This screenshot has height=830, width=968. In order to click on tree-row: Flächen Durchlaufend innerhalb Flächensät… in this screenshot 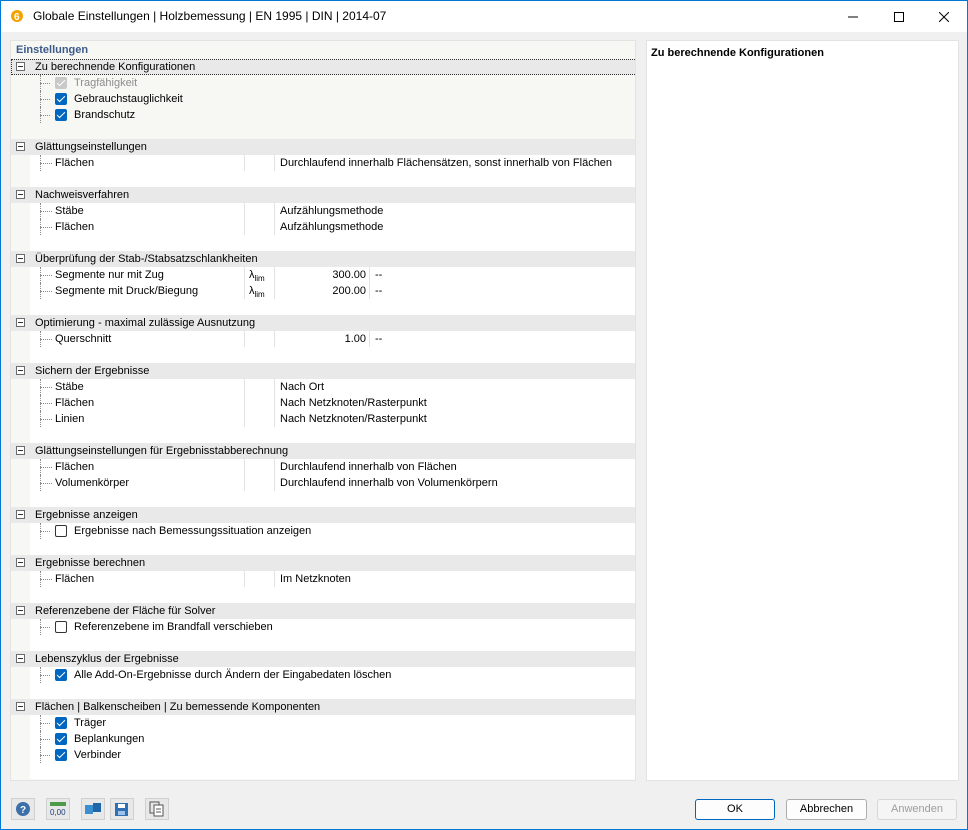, I will do `click(332, 163)`.